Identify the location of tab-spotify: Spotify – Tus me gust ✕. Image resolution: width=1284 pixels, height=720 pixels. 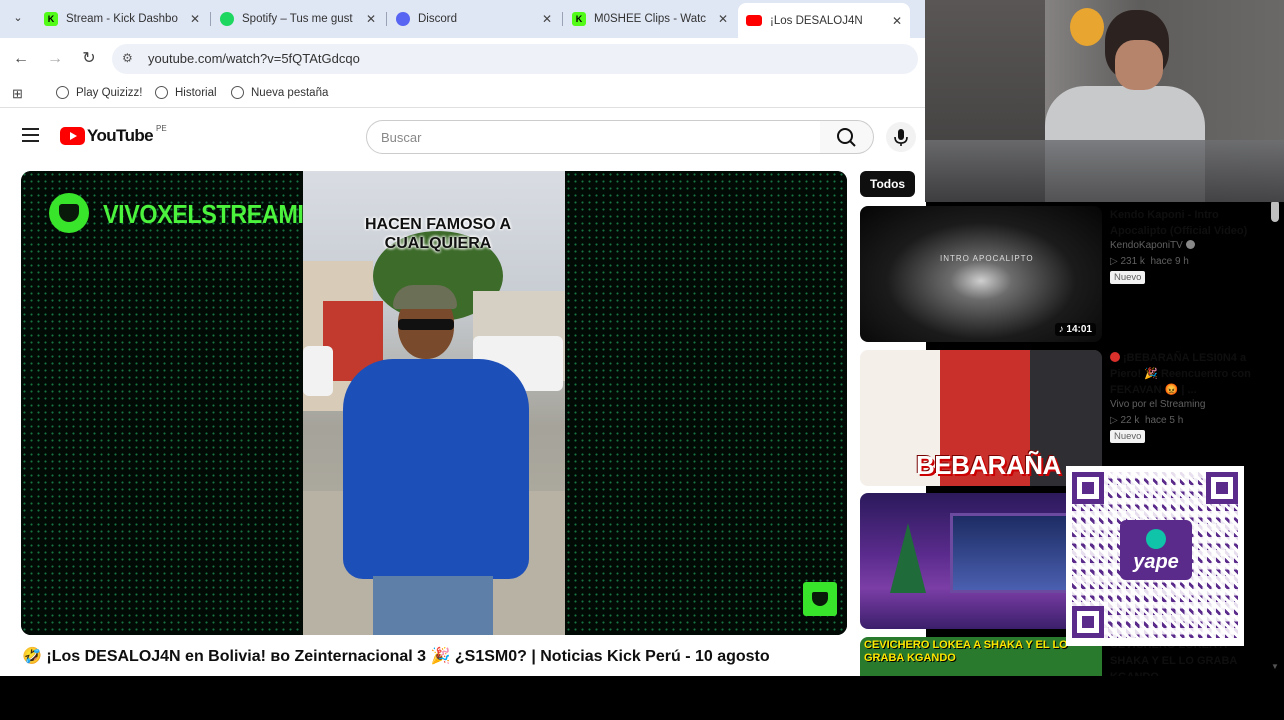
(298, 19).